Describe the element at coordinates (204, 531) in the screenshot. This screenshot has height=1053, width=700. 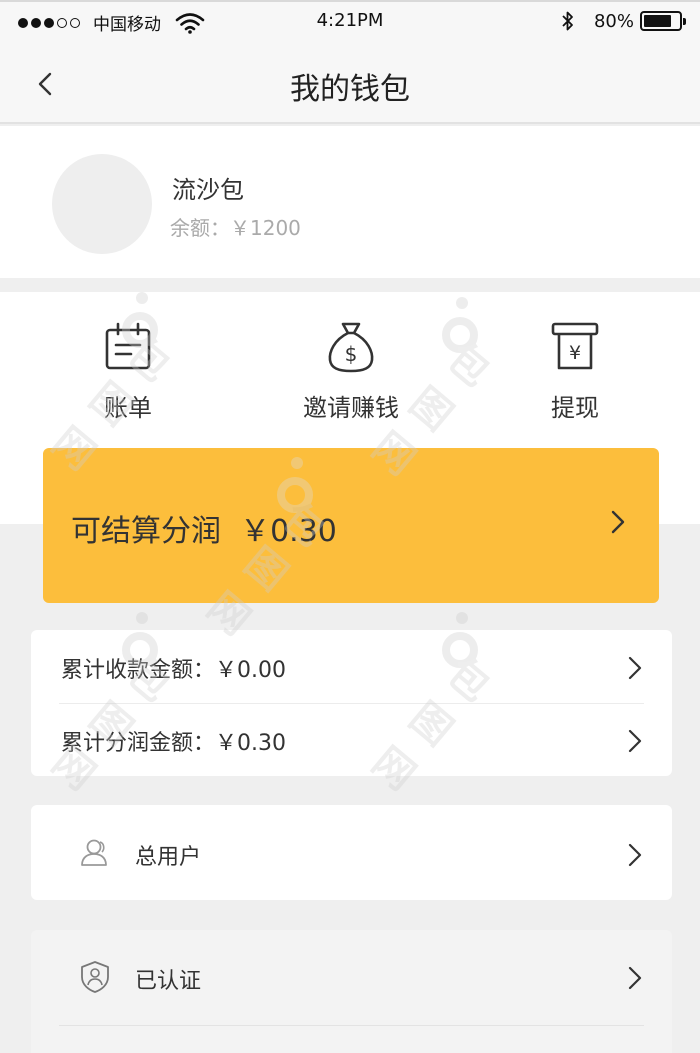
I see `settleable-profit-text: 可结算分润 ￥0.30` at that location.